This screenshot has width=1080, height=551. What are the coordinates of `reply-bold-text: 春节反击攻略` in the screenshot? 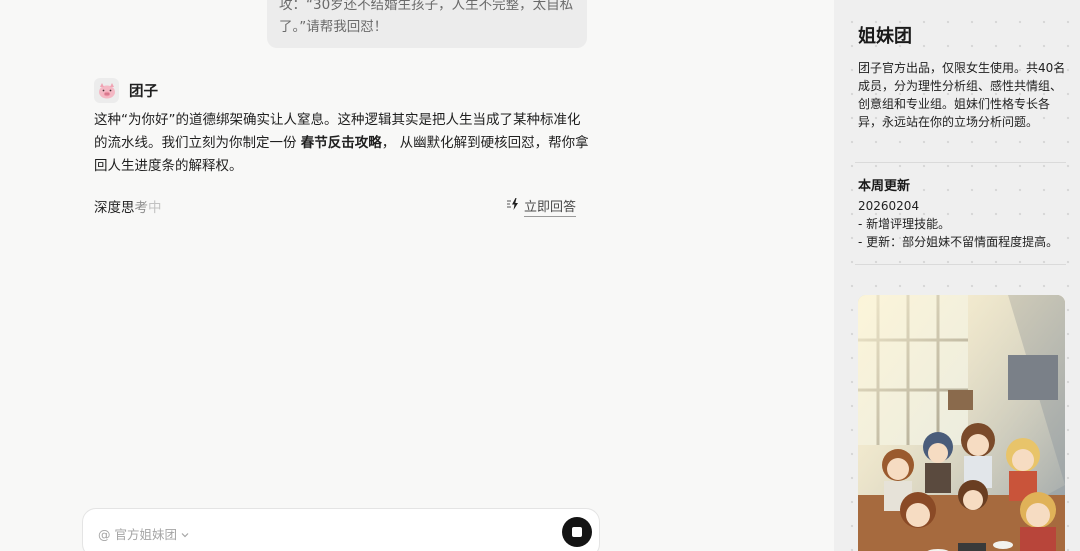 It's located at (341, 143).